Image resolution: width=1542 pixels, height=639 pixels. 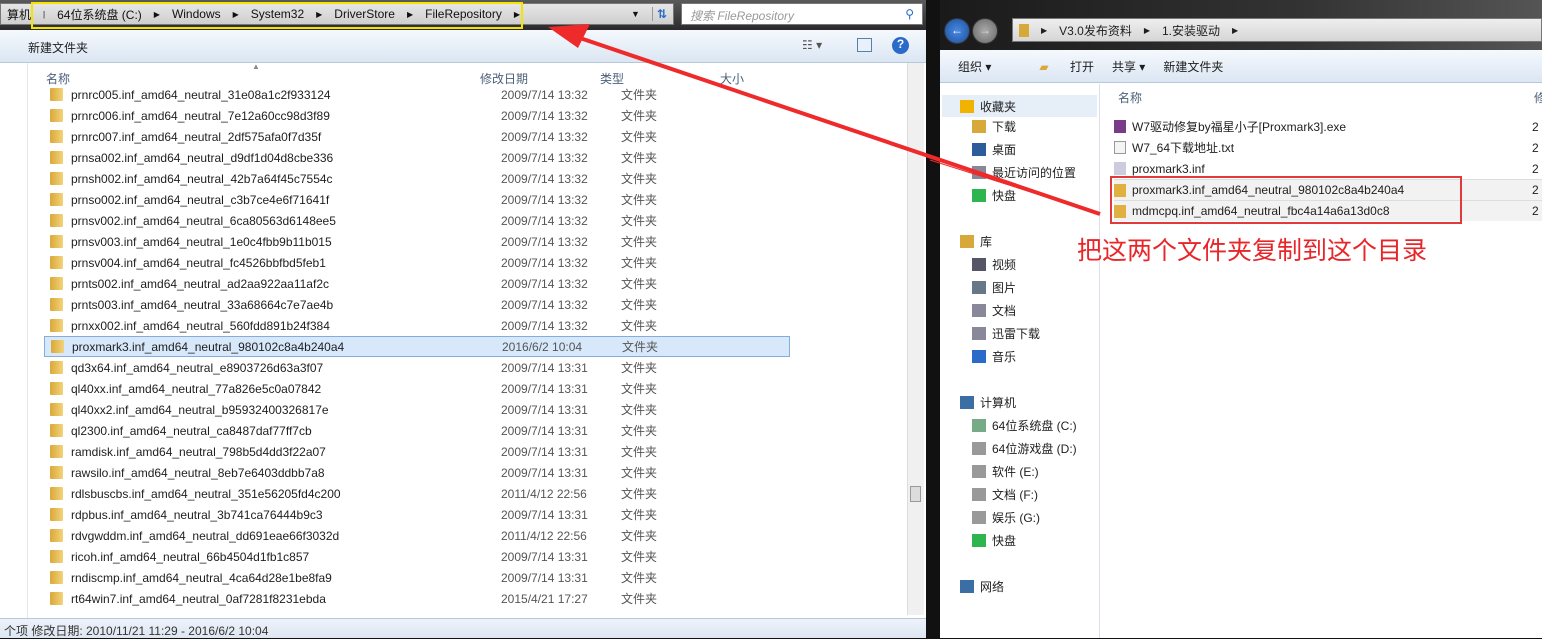 What do you see at coordinates (659, 14) in the screenshot?
I see `refresh-icon: ⇅` at bounding box center [659, 14].